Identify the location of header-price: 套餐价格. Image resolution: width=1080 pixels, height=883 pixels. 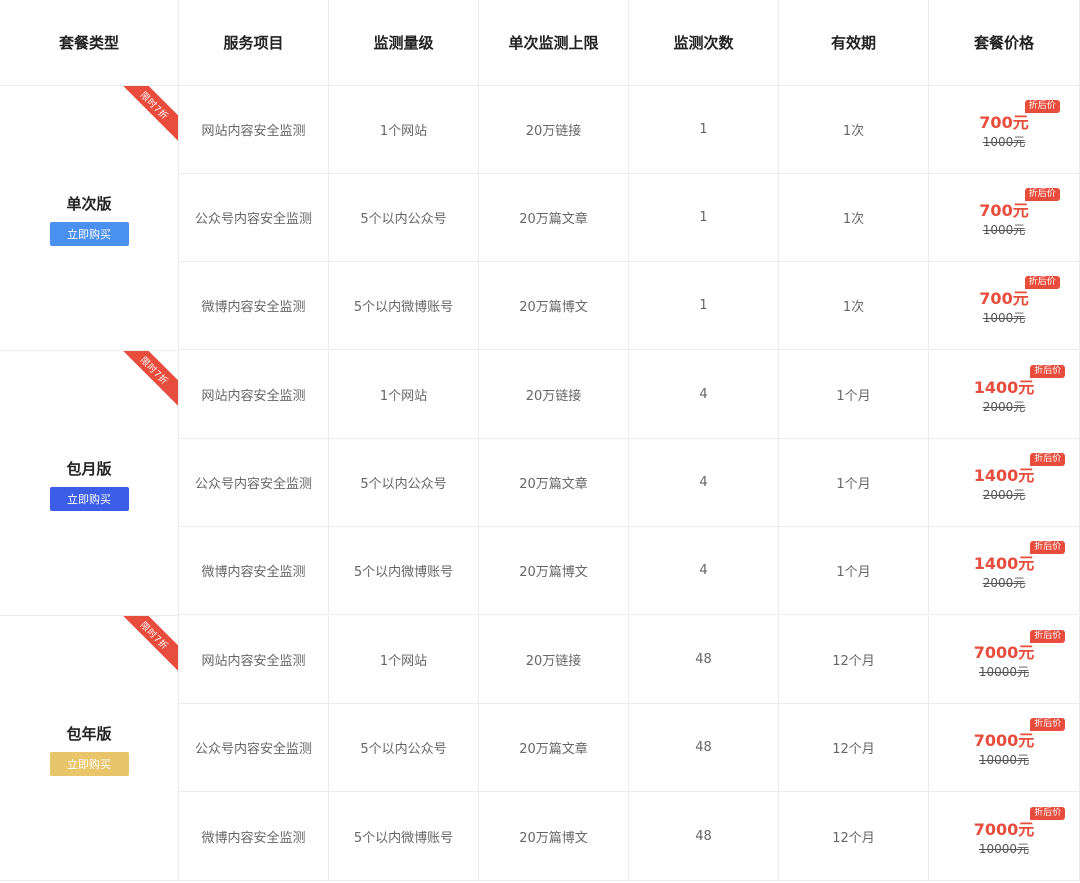
(1004, 43).